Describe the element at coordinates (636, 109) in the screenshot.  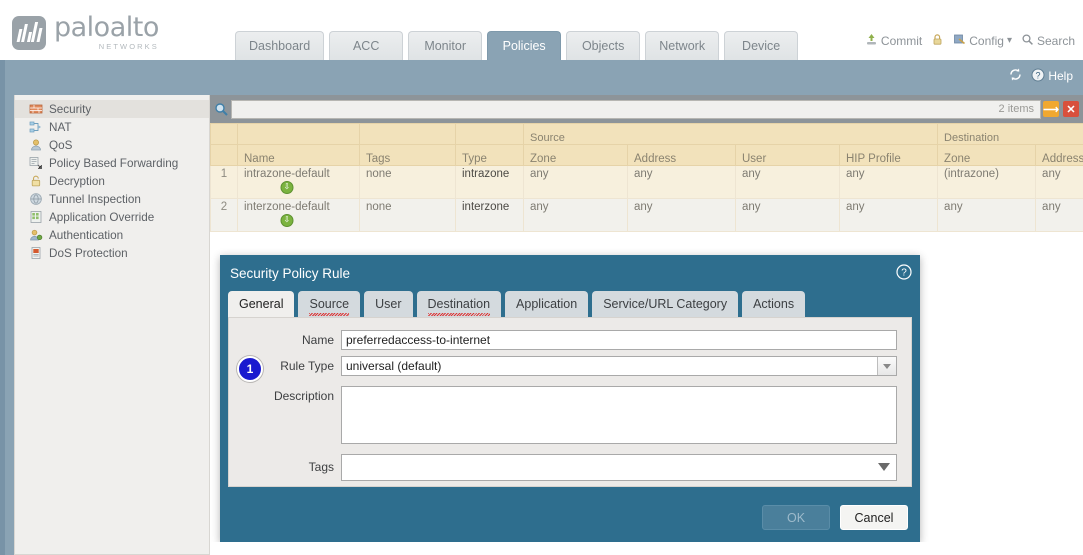
I see `search-input: 2 items` at that location.